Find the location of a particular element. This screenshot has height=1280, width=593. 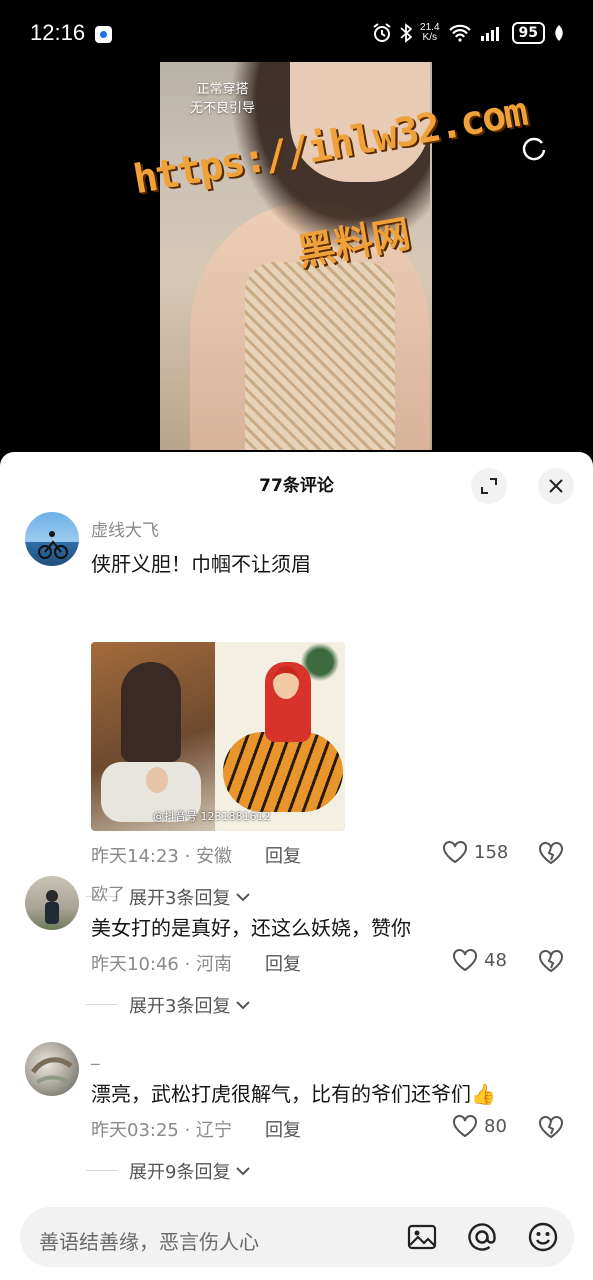

network-speed-unit: K/s is located at coordinates (429, 37).